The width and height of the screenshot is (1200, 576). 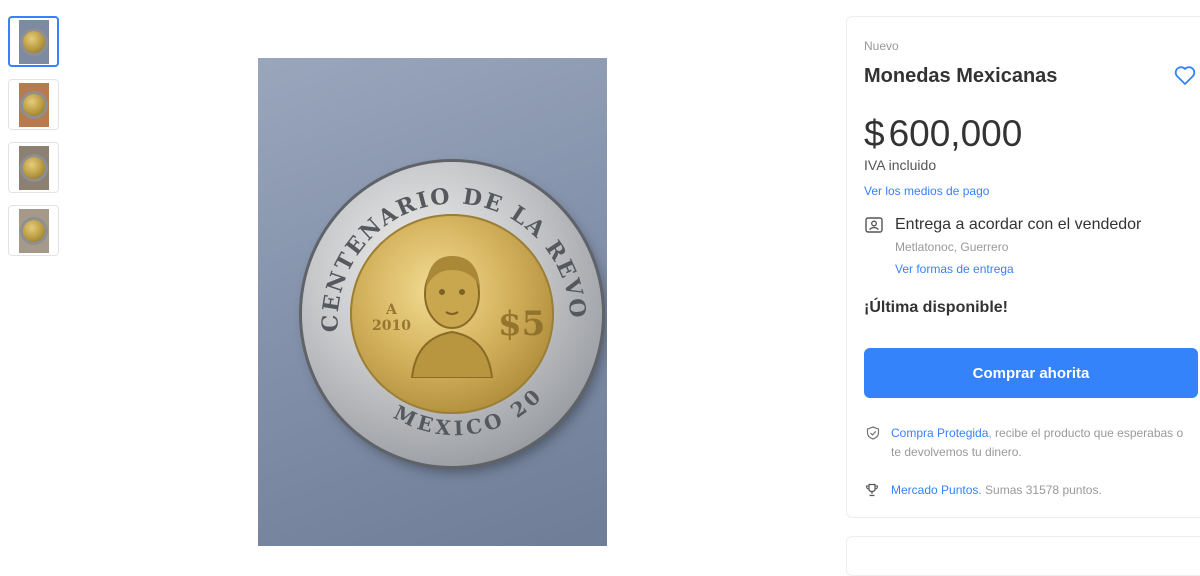 I want to click on price-amount: 600,000, so click(x=955, y=133).